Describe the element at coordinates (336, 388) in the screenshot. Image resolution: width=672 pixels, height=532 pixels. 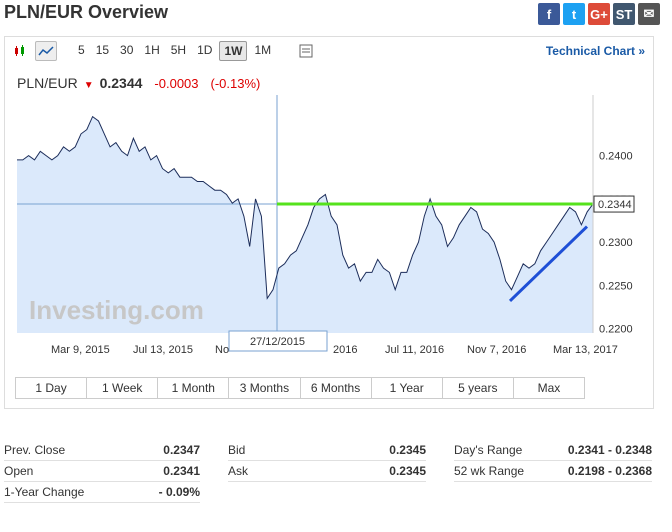
I see `range-6-months: 6 Months` at that location.